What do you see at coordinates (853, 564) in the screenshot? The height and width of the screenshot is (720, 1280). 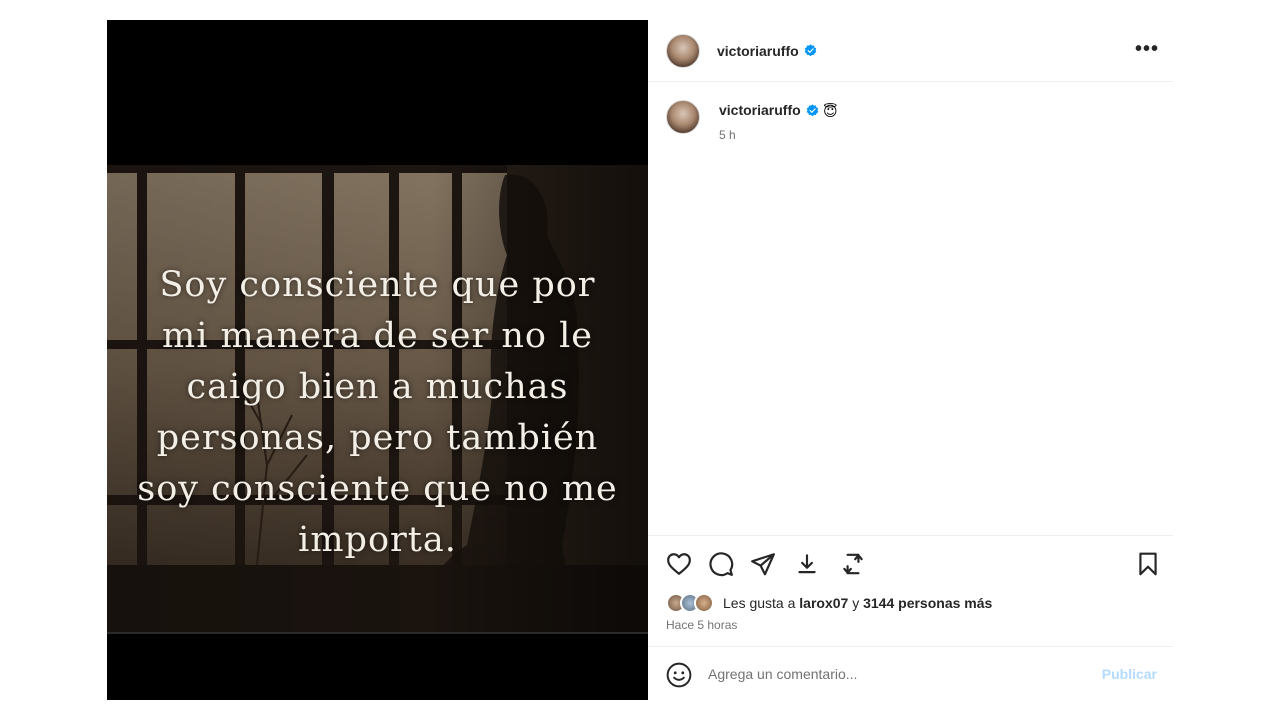 I see `repost-icon` at bounding box center [853, 564].